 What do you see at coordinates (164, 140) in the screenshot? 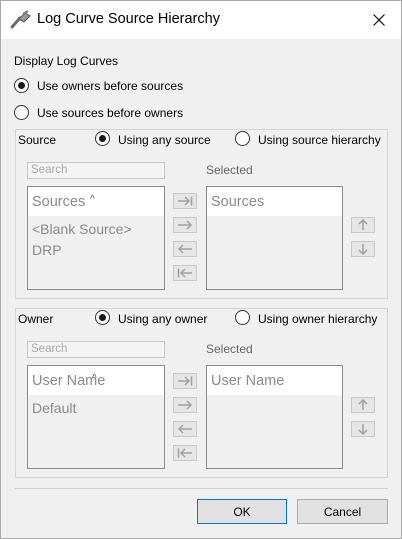
I see `radio-any-source-label: Using any source` at bounding box center [164, 140].